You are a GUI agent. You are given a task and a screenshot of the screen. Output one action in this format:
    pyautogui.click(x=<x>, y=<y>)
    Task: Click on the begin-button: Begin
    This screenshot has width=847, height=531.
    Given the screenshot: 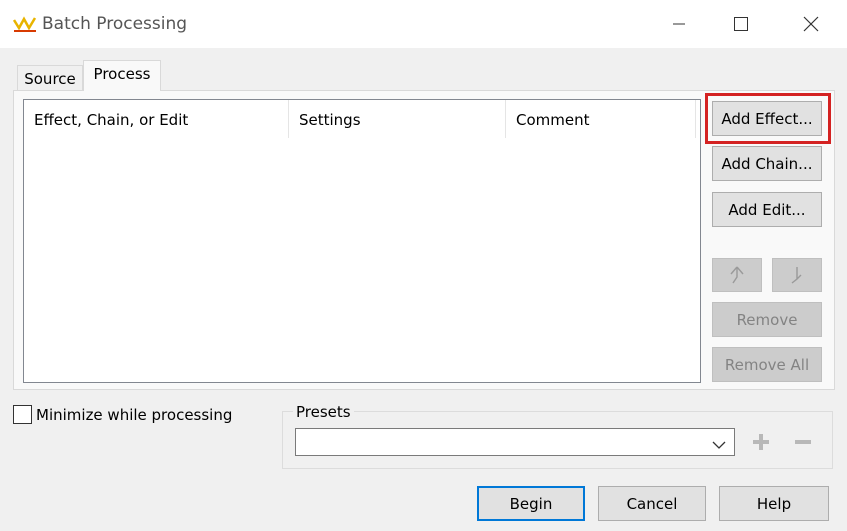 What is the action you would take?
    pyautogui.click(x=531, y=503)
    